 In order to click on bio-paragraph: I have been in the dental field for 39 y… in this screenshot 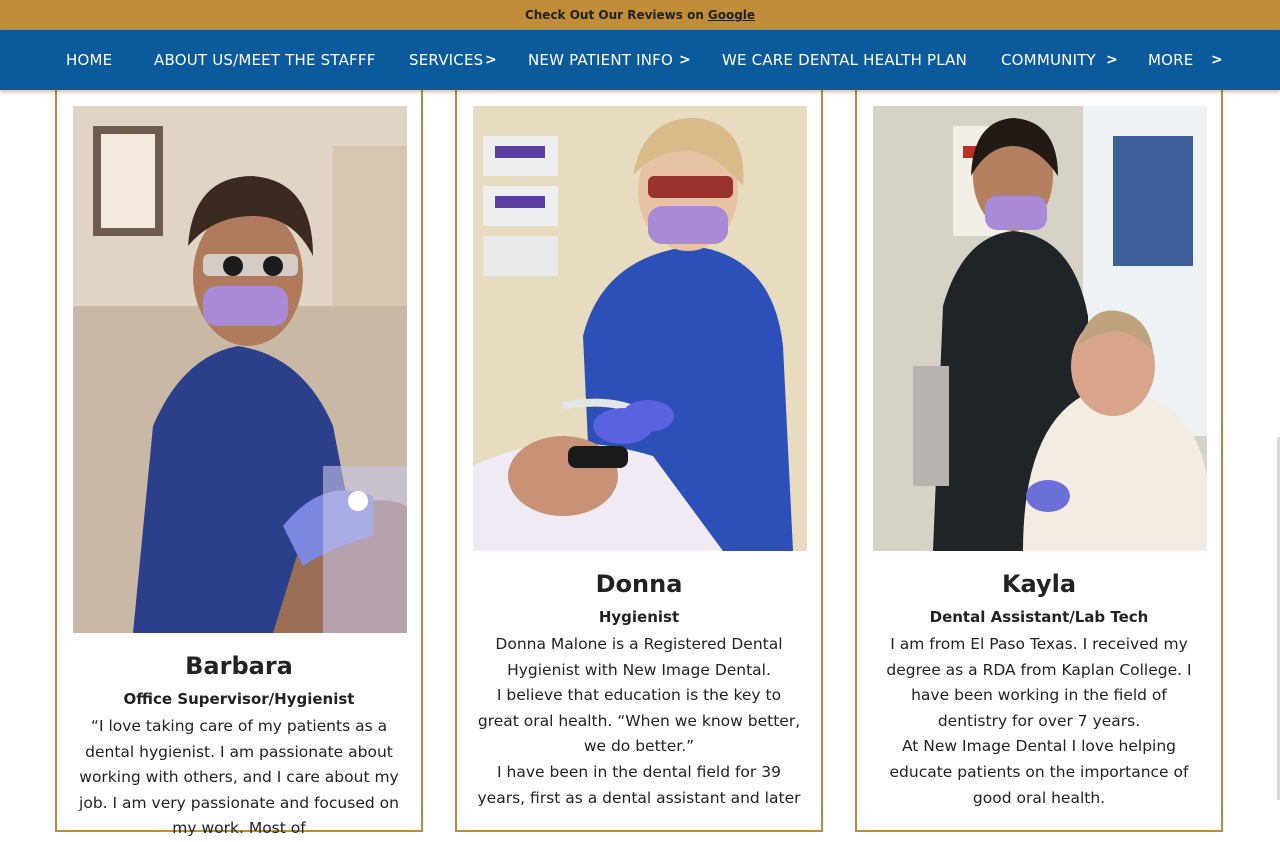, I will do `click(639, 784)`.